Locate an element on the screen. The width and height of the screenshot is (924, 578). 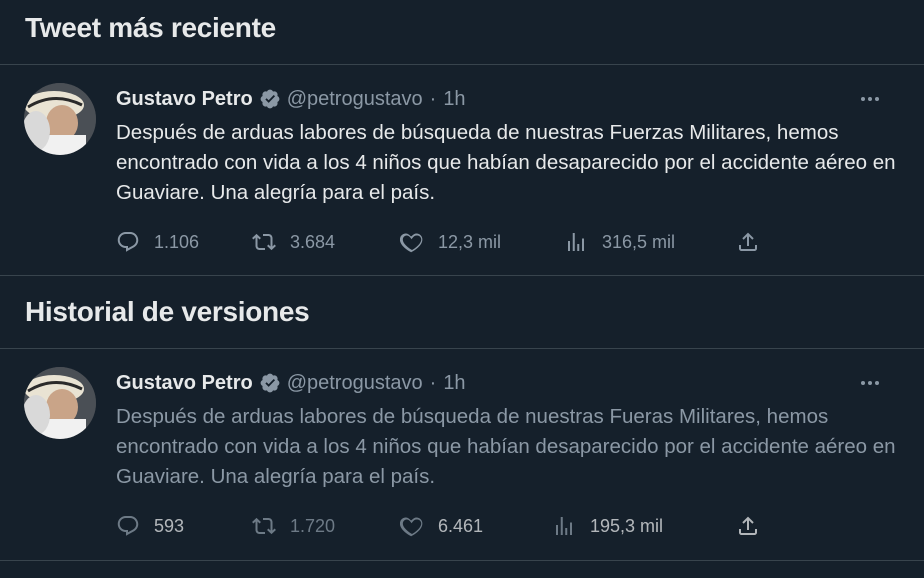
retweet-button: 3.684 is located at coordinates (293, 242).